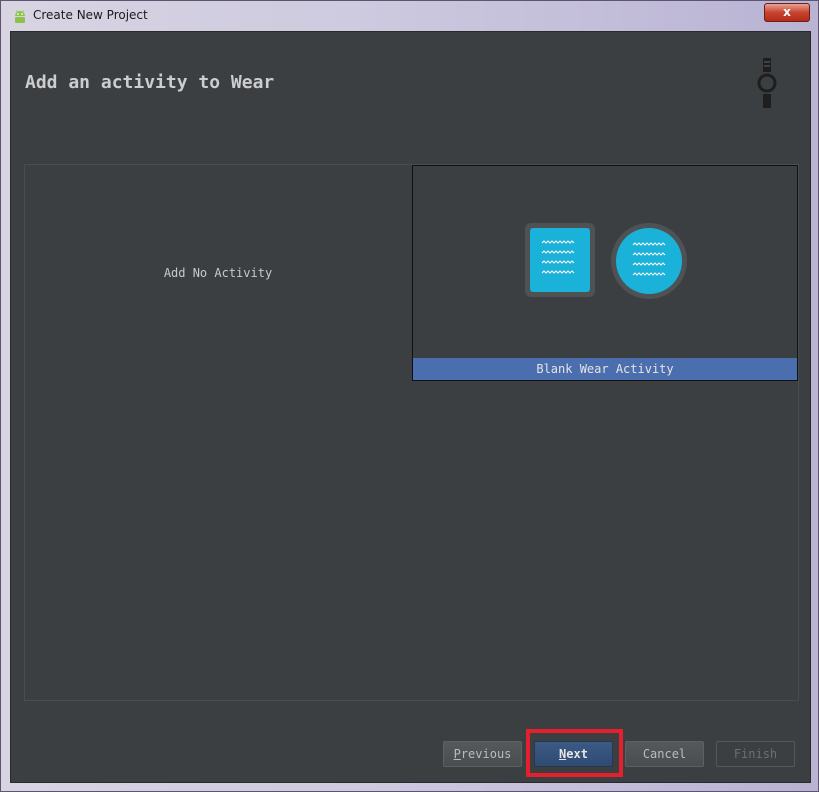 This screenshot has width=819, height=792. I want to click on activity-tile-add-no-activity: Add No Activity, so click(218, 273).